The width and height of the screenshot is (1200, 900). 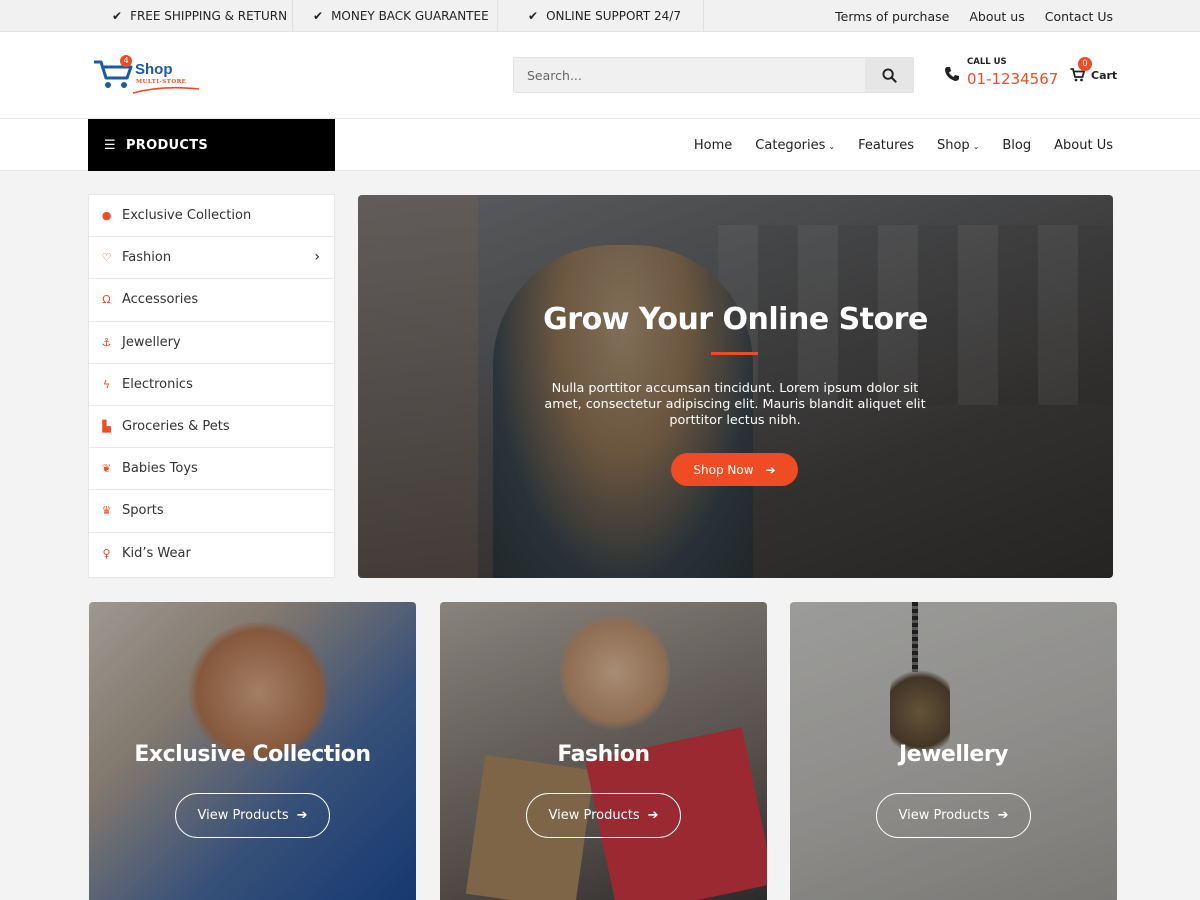 I want to click on anchor-icon: ⚓, so click(x=106, y=342).